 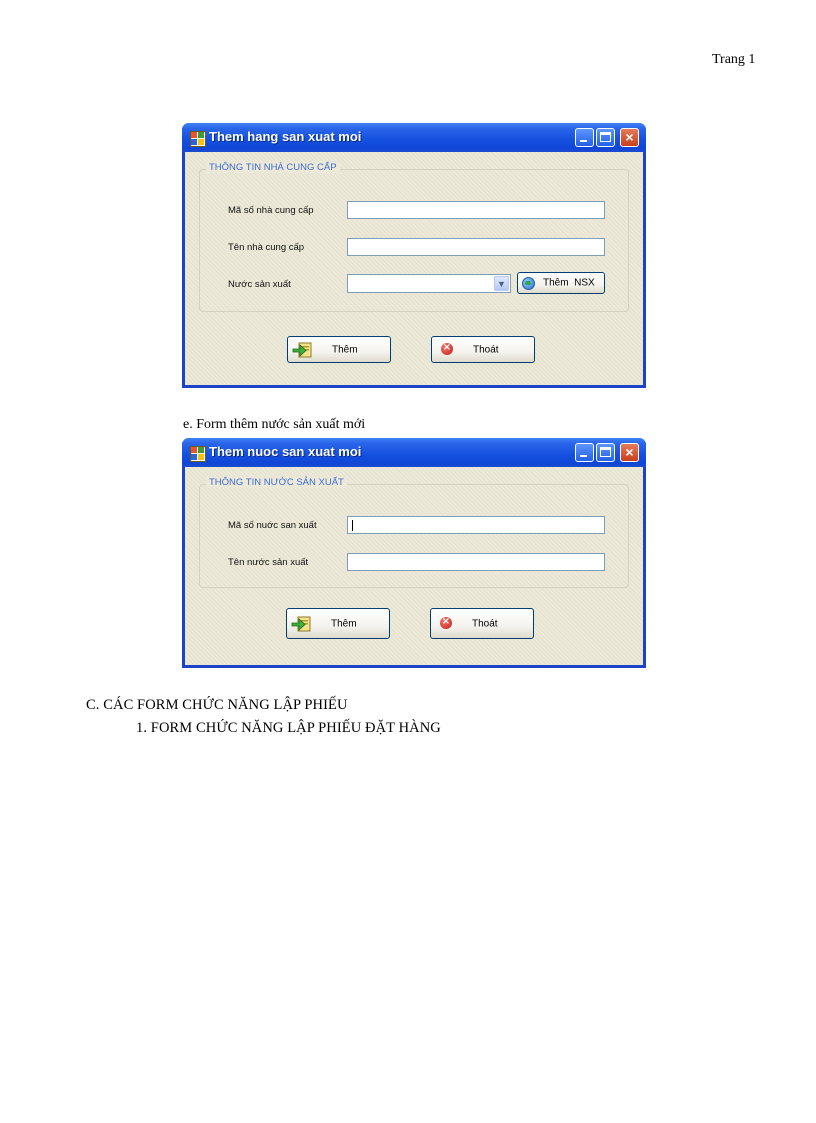 I want to click on ma-so-nuoc-san-xuat-input, so click(x=476, y=525).